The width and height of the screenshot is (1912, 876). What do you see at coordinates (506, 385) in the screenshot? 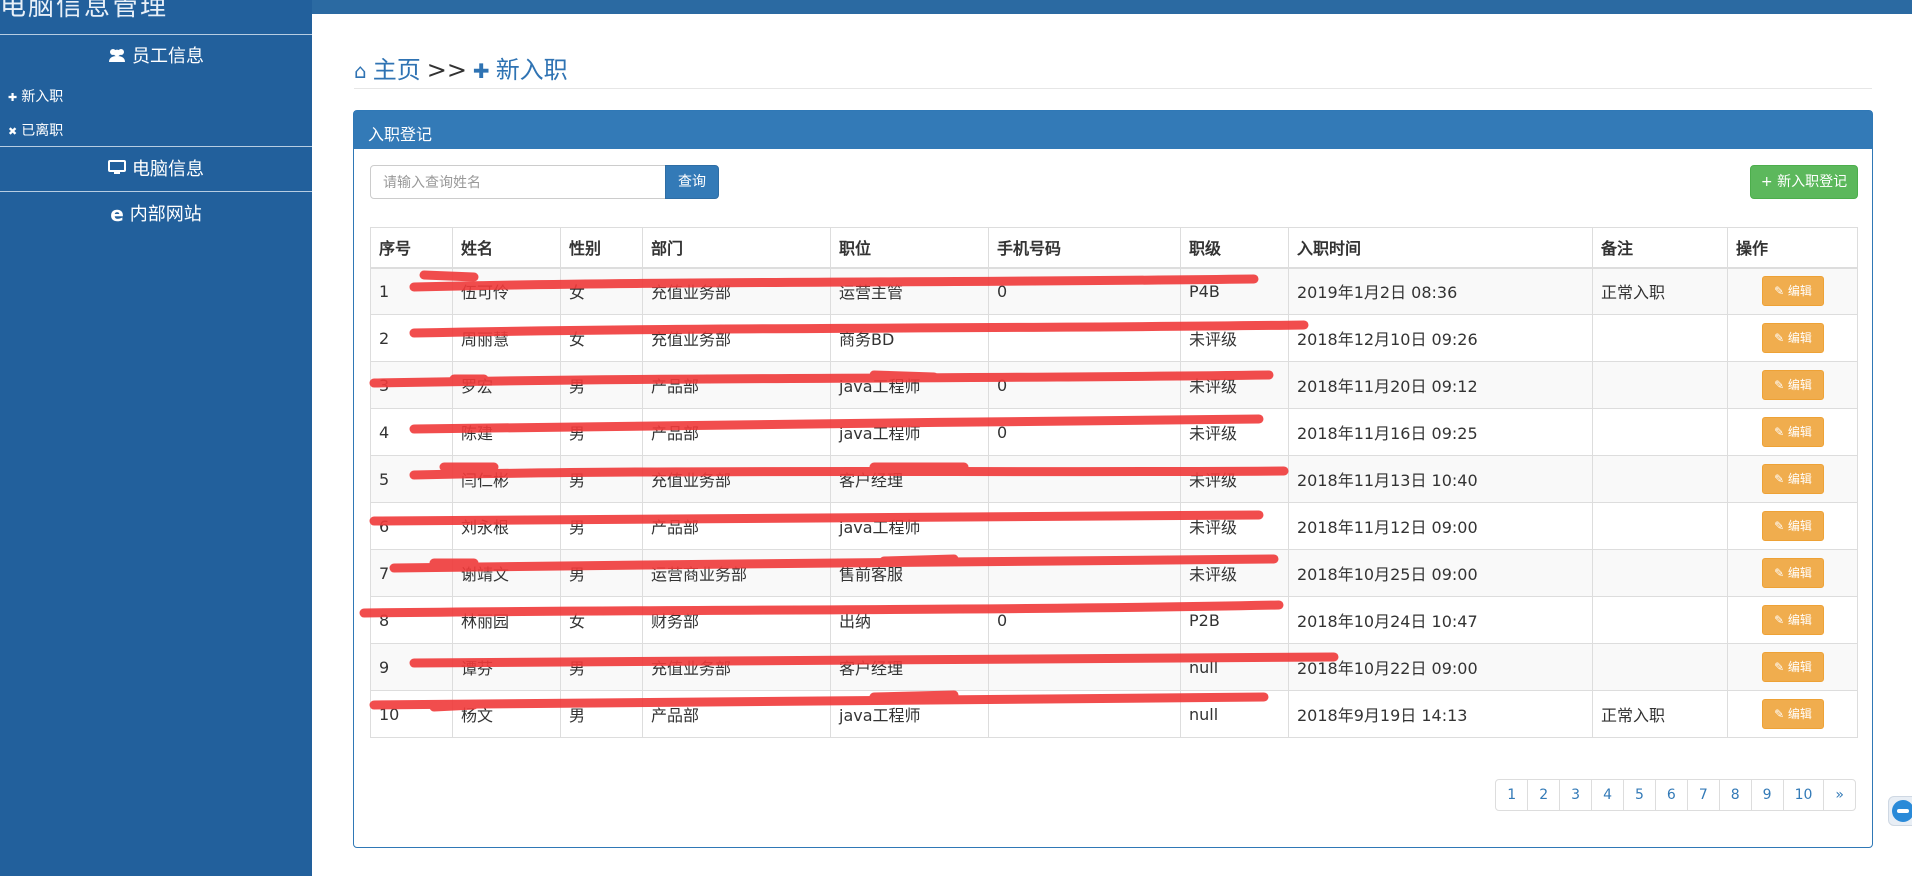
I see `cell-name: 罗宏` at bounding box center [506, 385].